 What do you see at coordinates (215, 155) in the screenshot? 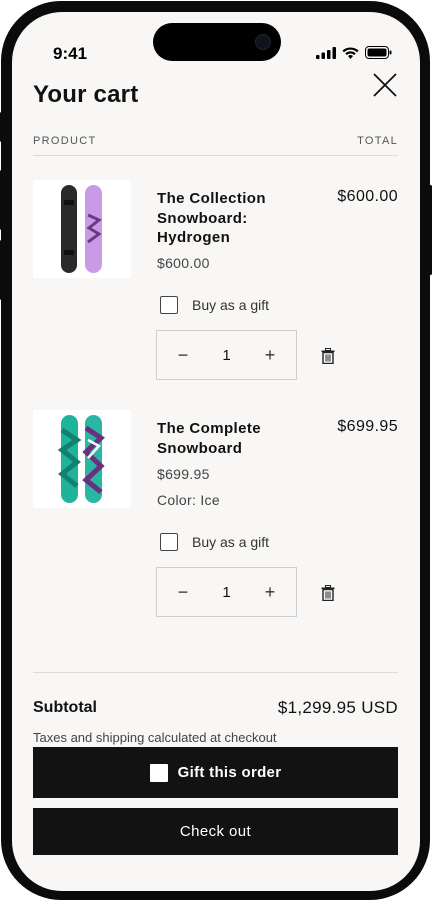
I see `header-divider` at bounding box center [215, 155].